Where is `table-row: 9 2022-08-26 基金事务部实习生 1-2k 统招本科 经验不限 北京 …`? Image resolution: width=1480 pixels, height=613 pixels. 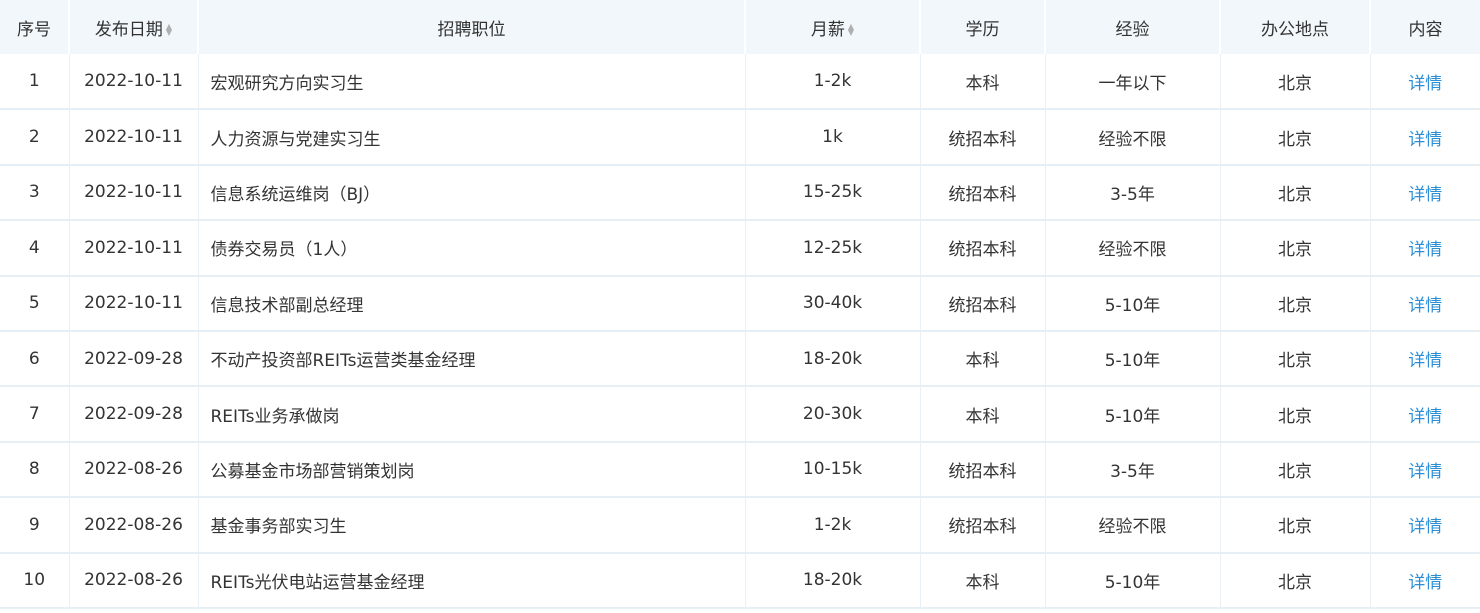
table-row: 9 2022-08-26 基金事务部实习生 1-2k 统招本科 经验不限 北京 … is located at coordinates (740, 525).